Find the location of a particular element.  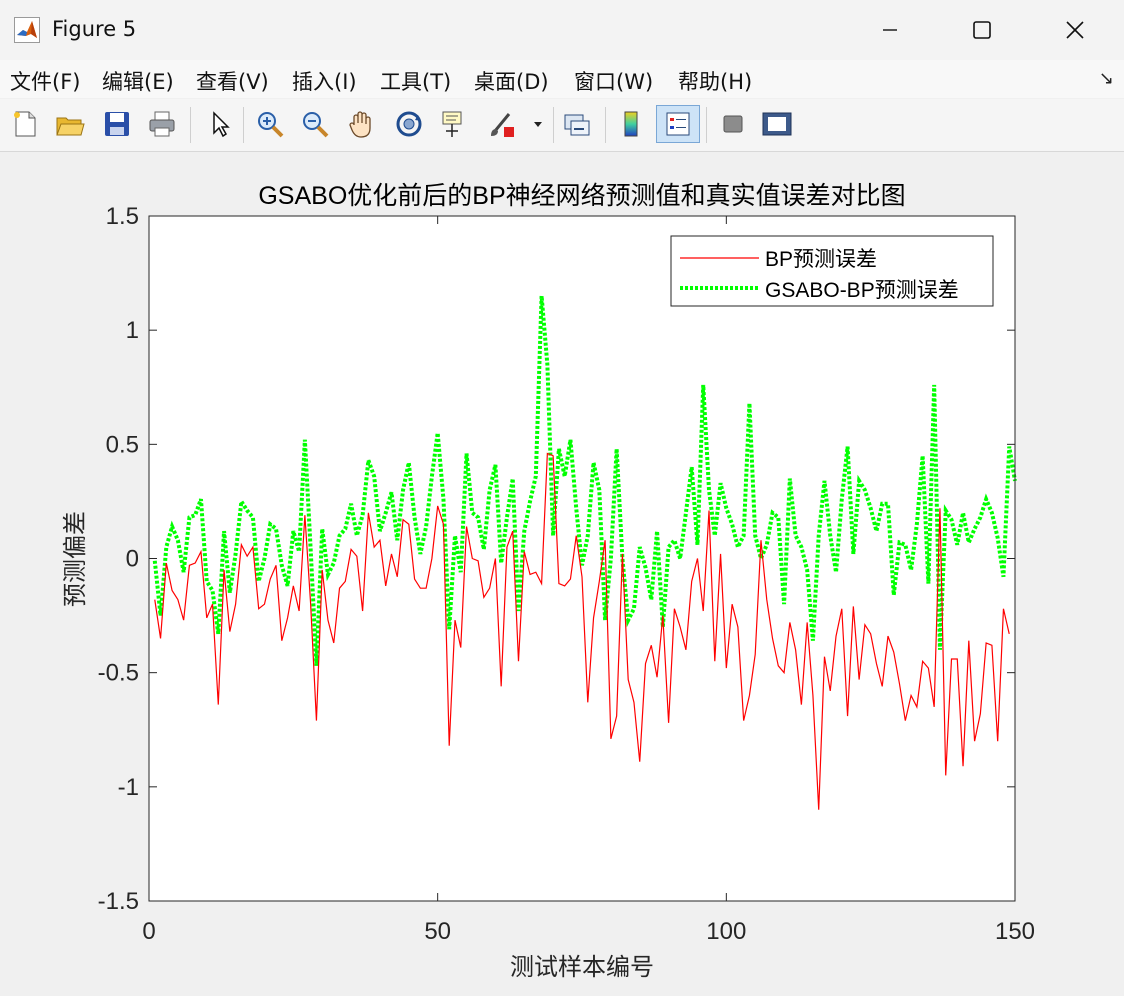

zoom-in-button is located at coordinates (270, 124).